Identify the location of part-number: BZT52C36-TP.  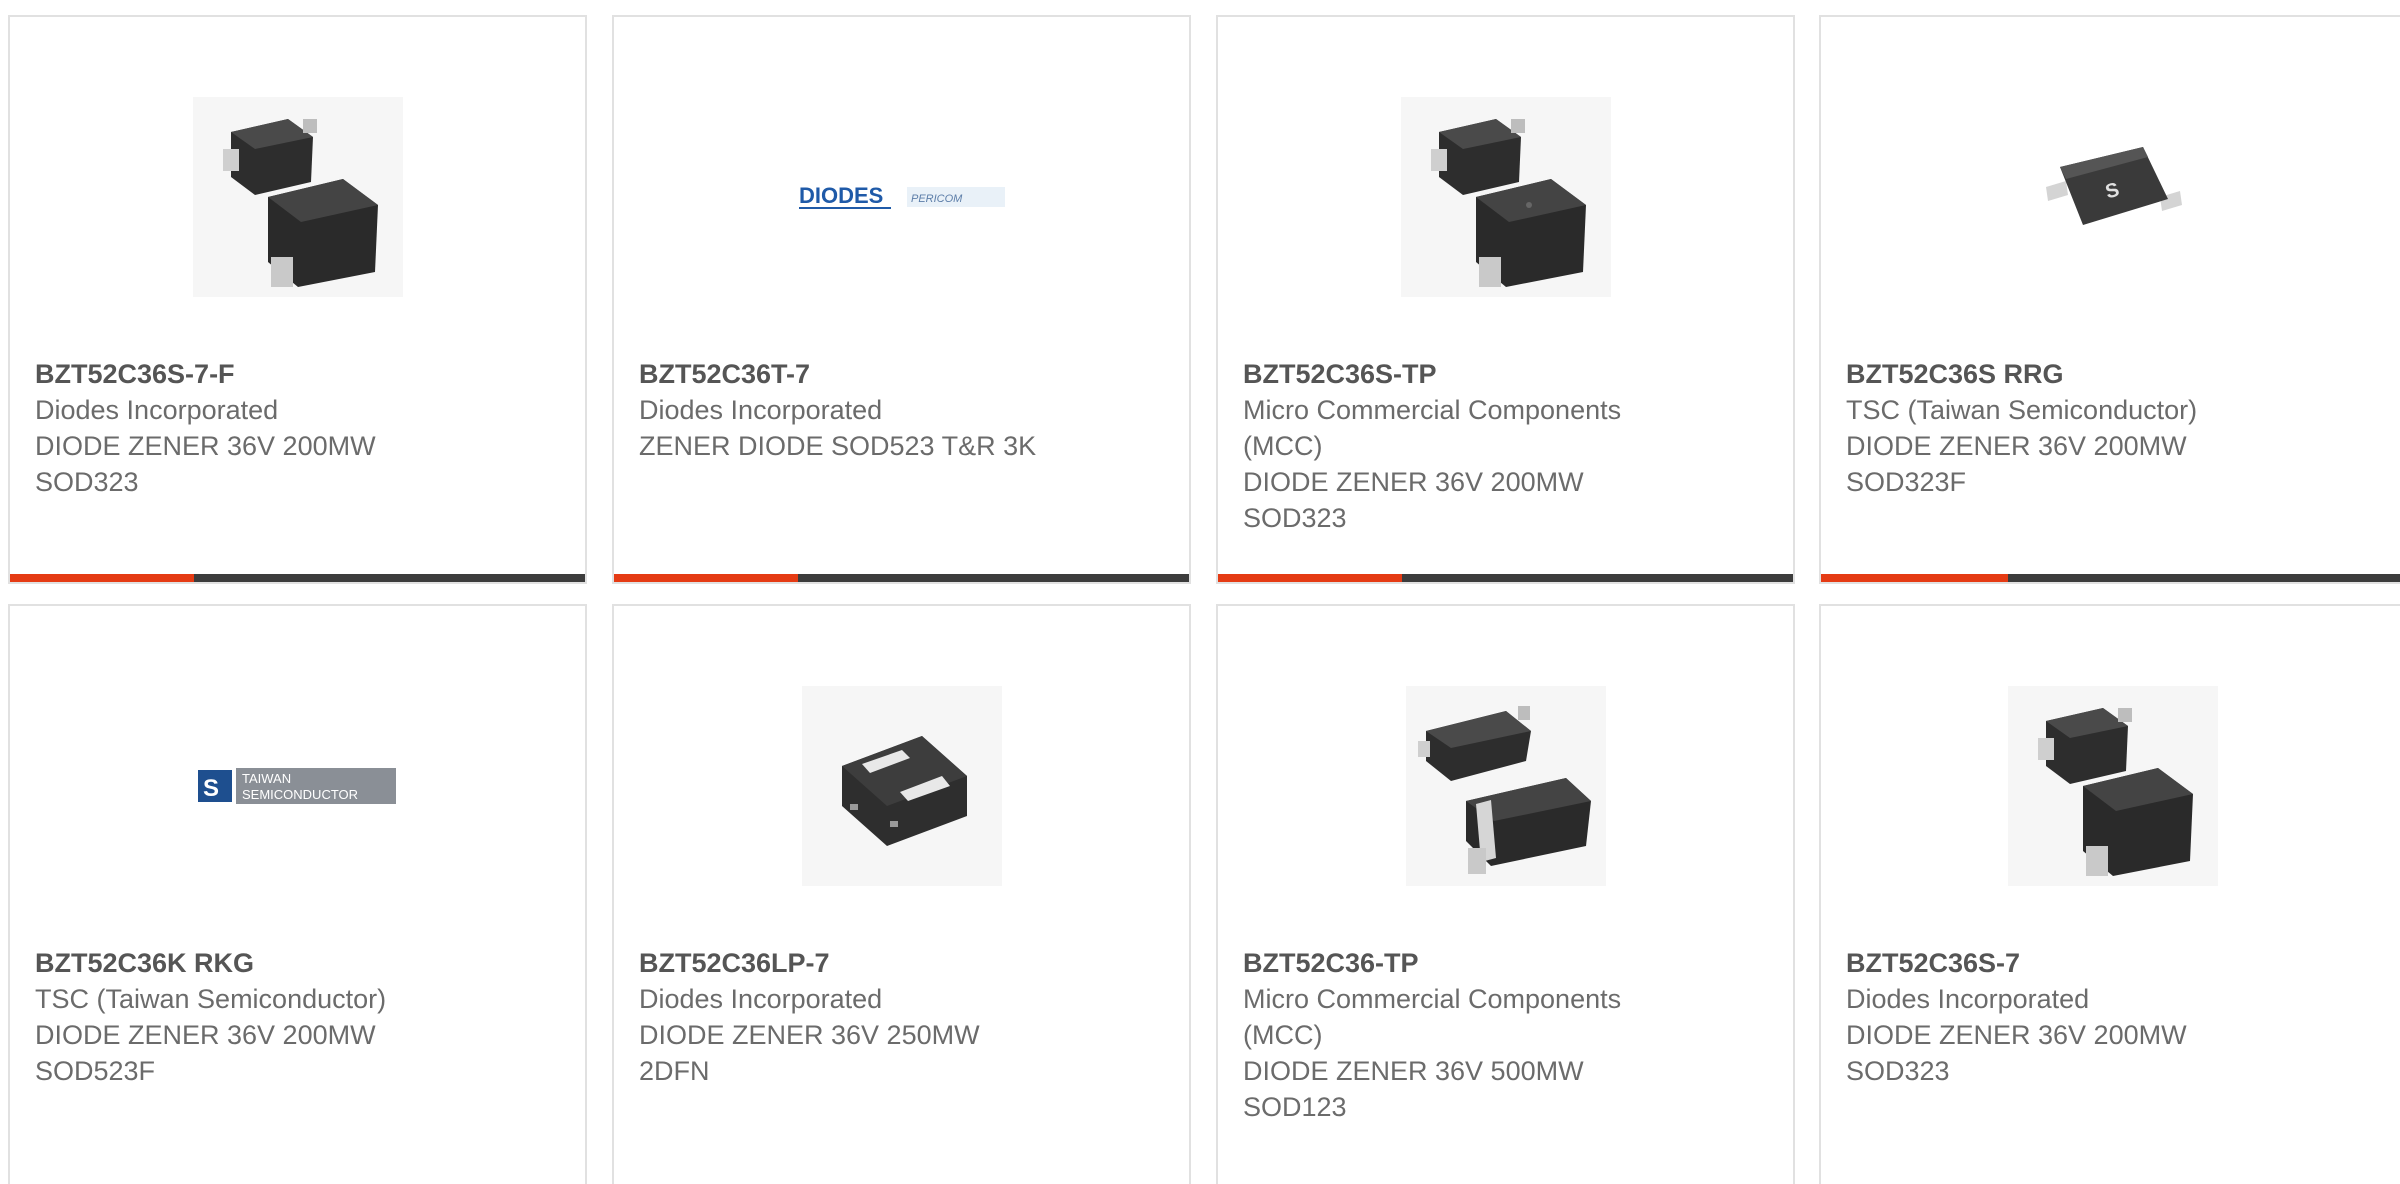
(1508, 963).